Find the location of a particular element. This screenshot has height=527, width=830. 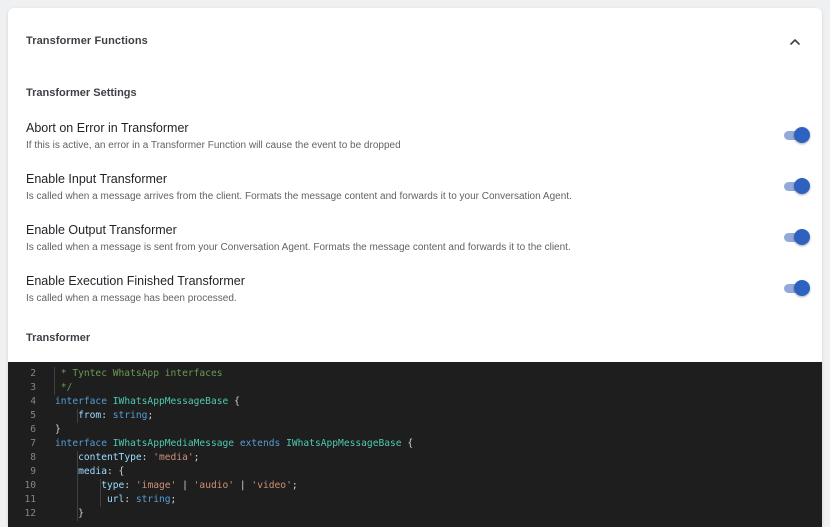

code-text: contentType: 'media'; is located at coordinates (127, 458).